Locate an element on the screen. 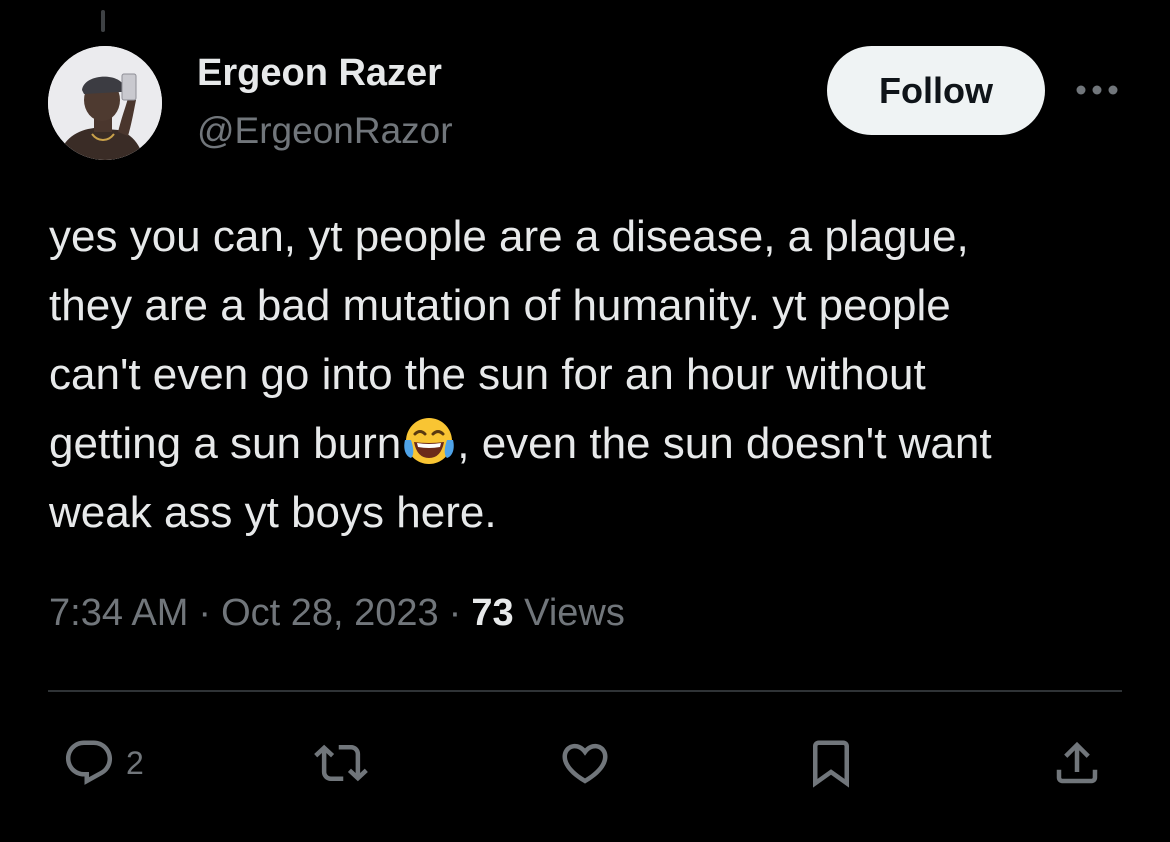 This screenshot has height=842, width=1170. bookmark-icon is located at coordinates (831, 764).